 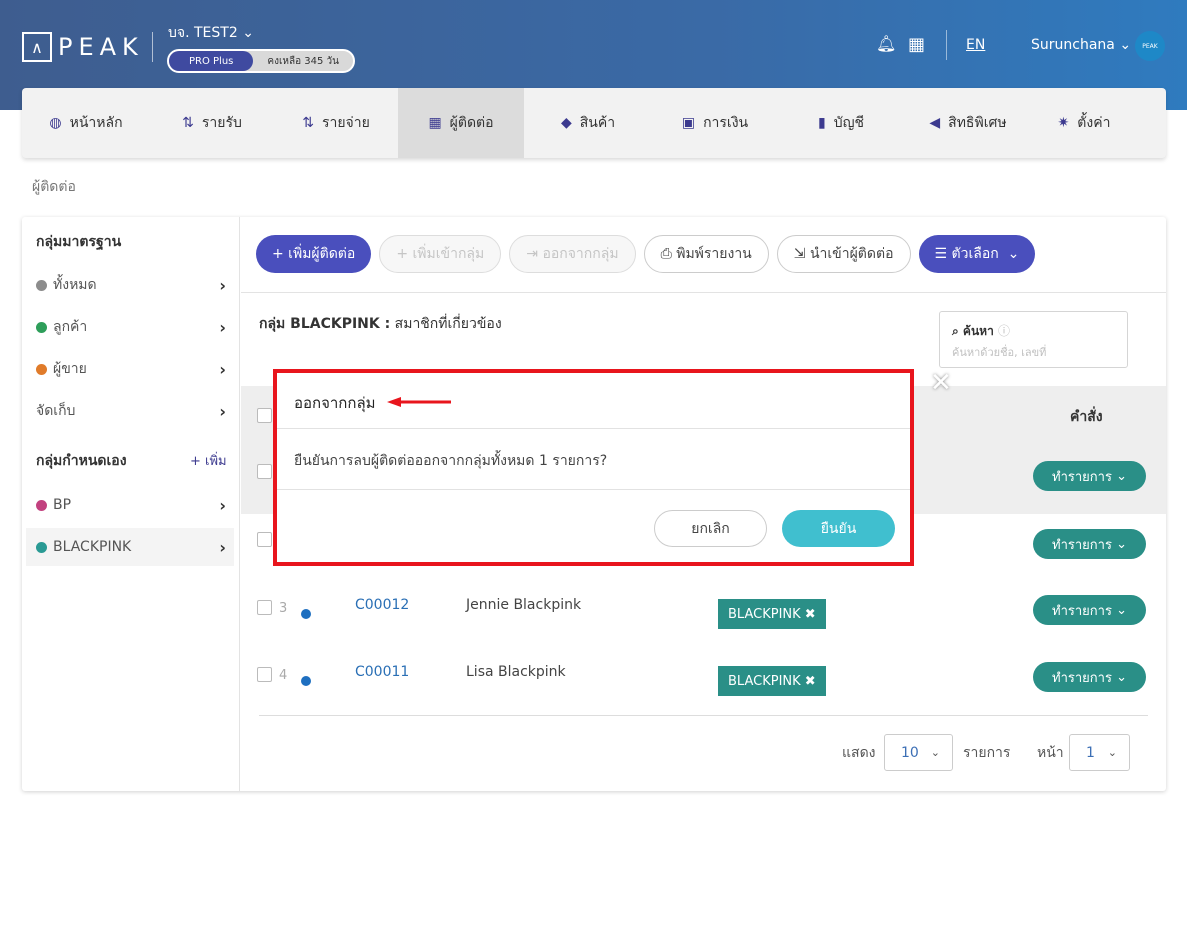 I want to click on nav-item-label: ผู้ติดต่อ, so click(x=471, y=123).